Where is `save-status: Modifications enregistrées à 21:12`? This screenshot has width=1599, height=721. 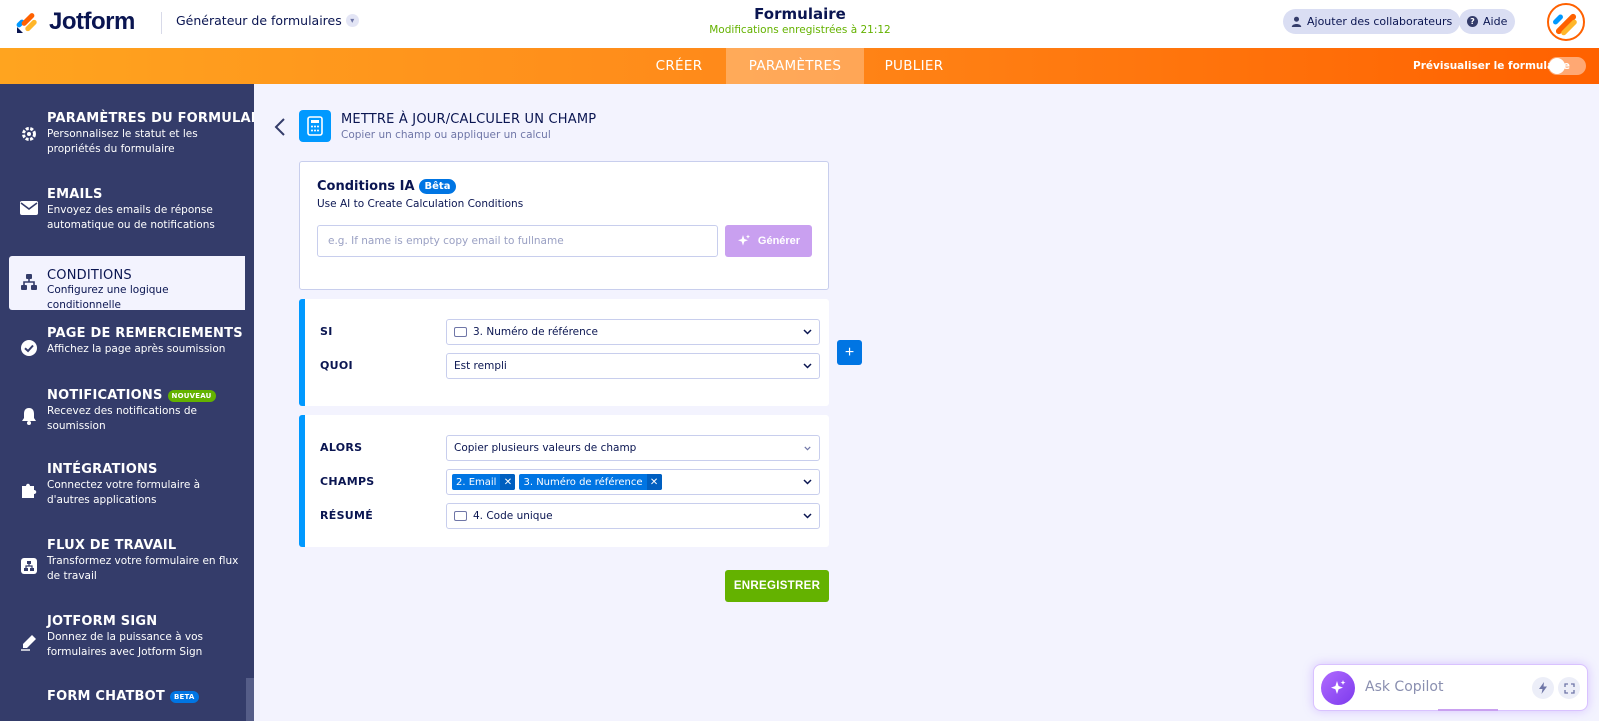 save-status: Modifications enregistrées à 21:12 is located at coordinates (800, 30).